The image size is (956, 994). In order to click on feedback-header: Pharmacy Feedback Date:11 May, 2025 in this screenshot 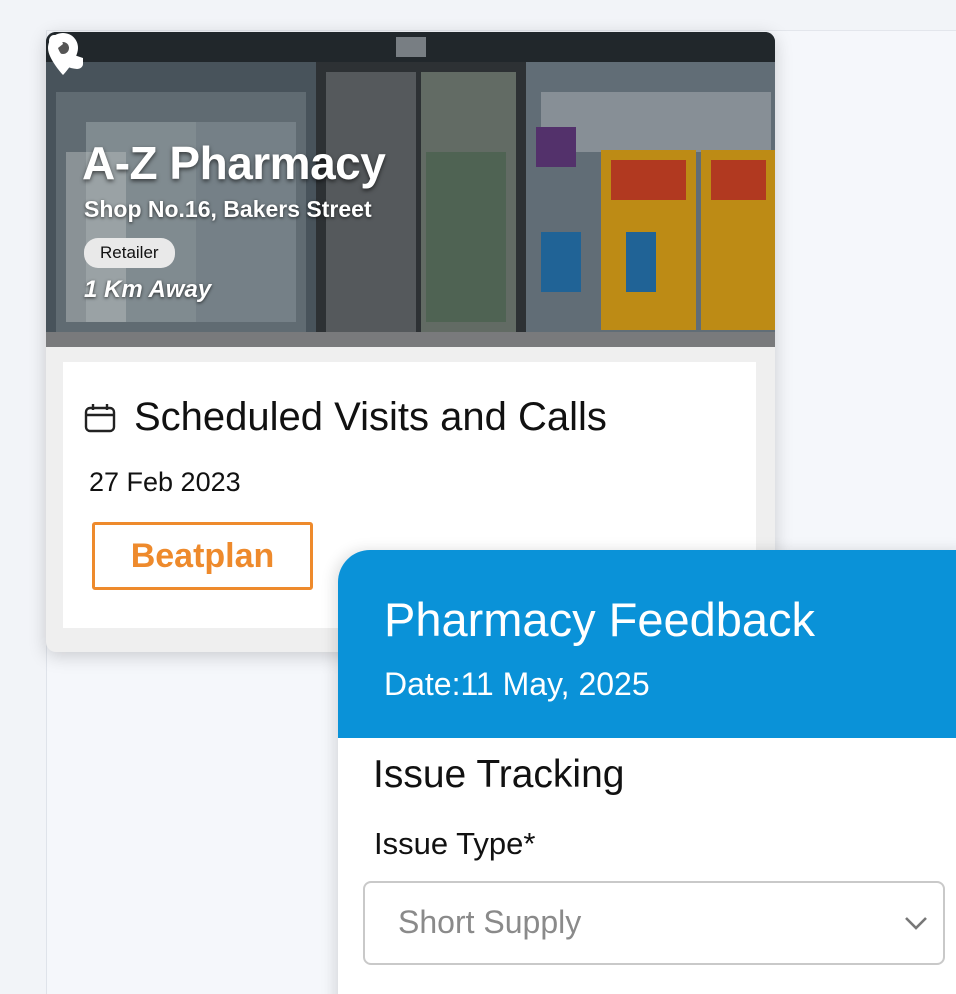, I will do `click(647, 644)`.